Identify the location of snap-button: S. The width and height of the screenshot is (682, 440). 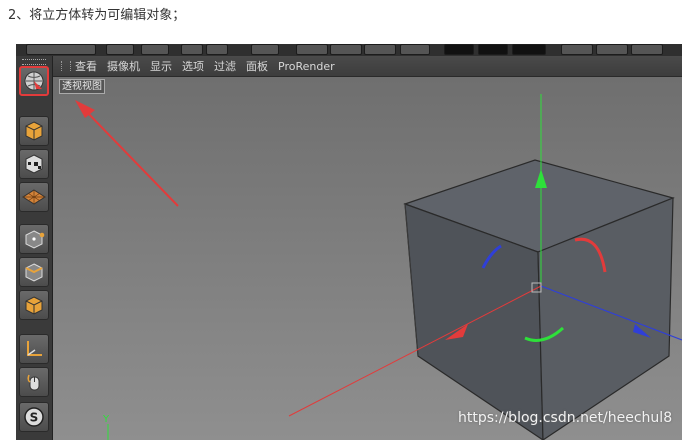
(34, 417).